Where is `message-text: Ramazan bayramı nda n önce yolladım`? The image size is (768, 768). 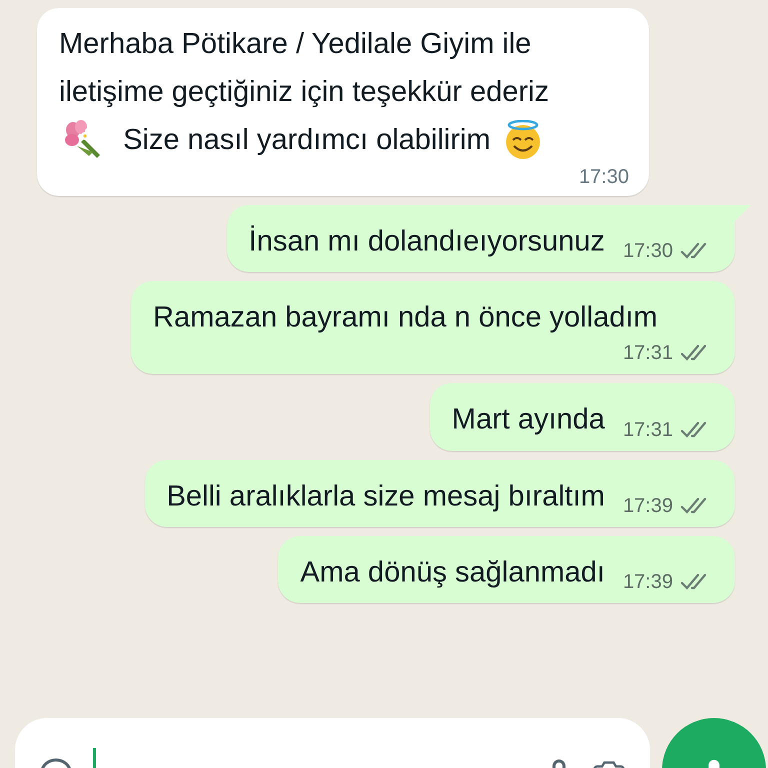 message-text: Ramazan bayramı nda n önce yolladım is located at coordinates (405, 317).